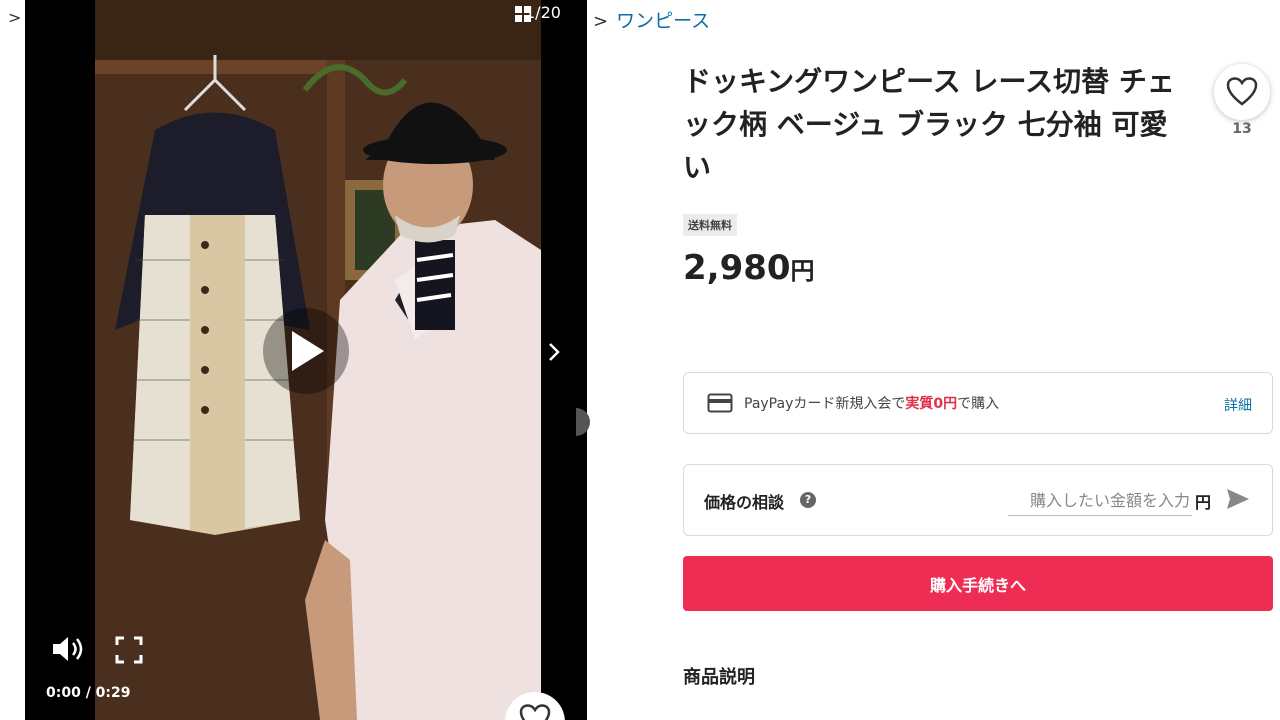 Image resolution: width=1280 pixels, height=720 pixels. I want to click on negotiation-label: 価格の相談, so click(744, 502).